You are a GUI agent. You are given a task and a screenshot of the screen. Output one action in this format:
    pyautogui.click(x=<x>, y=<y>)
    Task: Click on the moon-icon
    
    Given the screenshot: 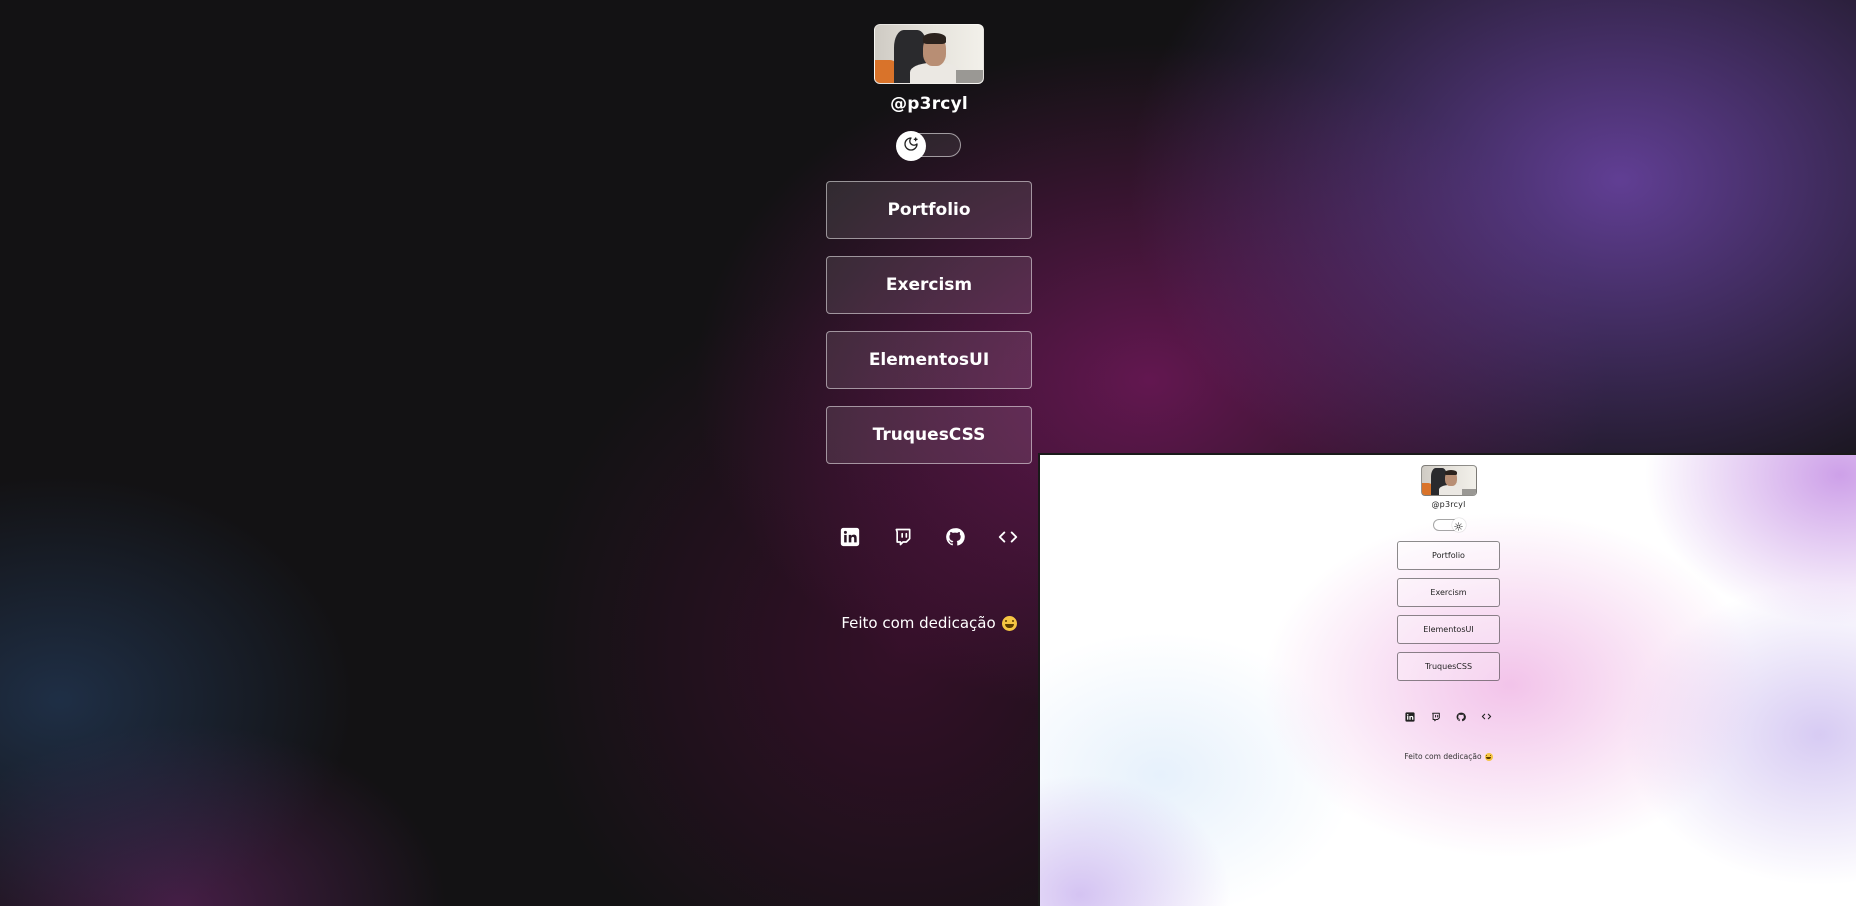 What is the action you would take?
    pyautogui.click(x=911, y=146)
    